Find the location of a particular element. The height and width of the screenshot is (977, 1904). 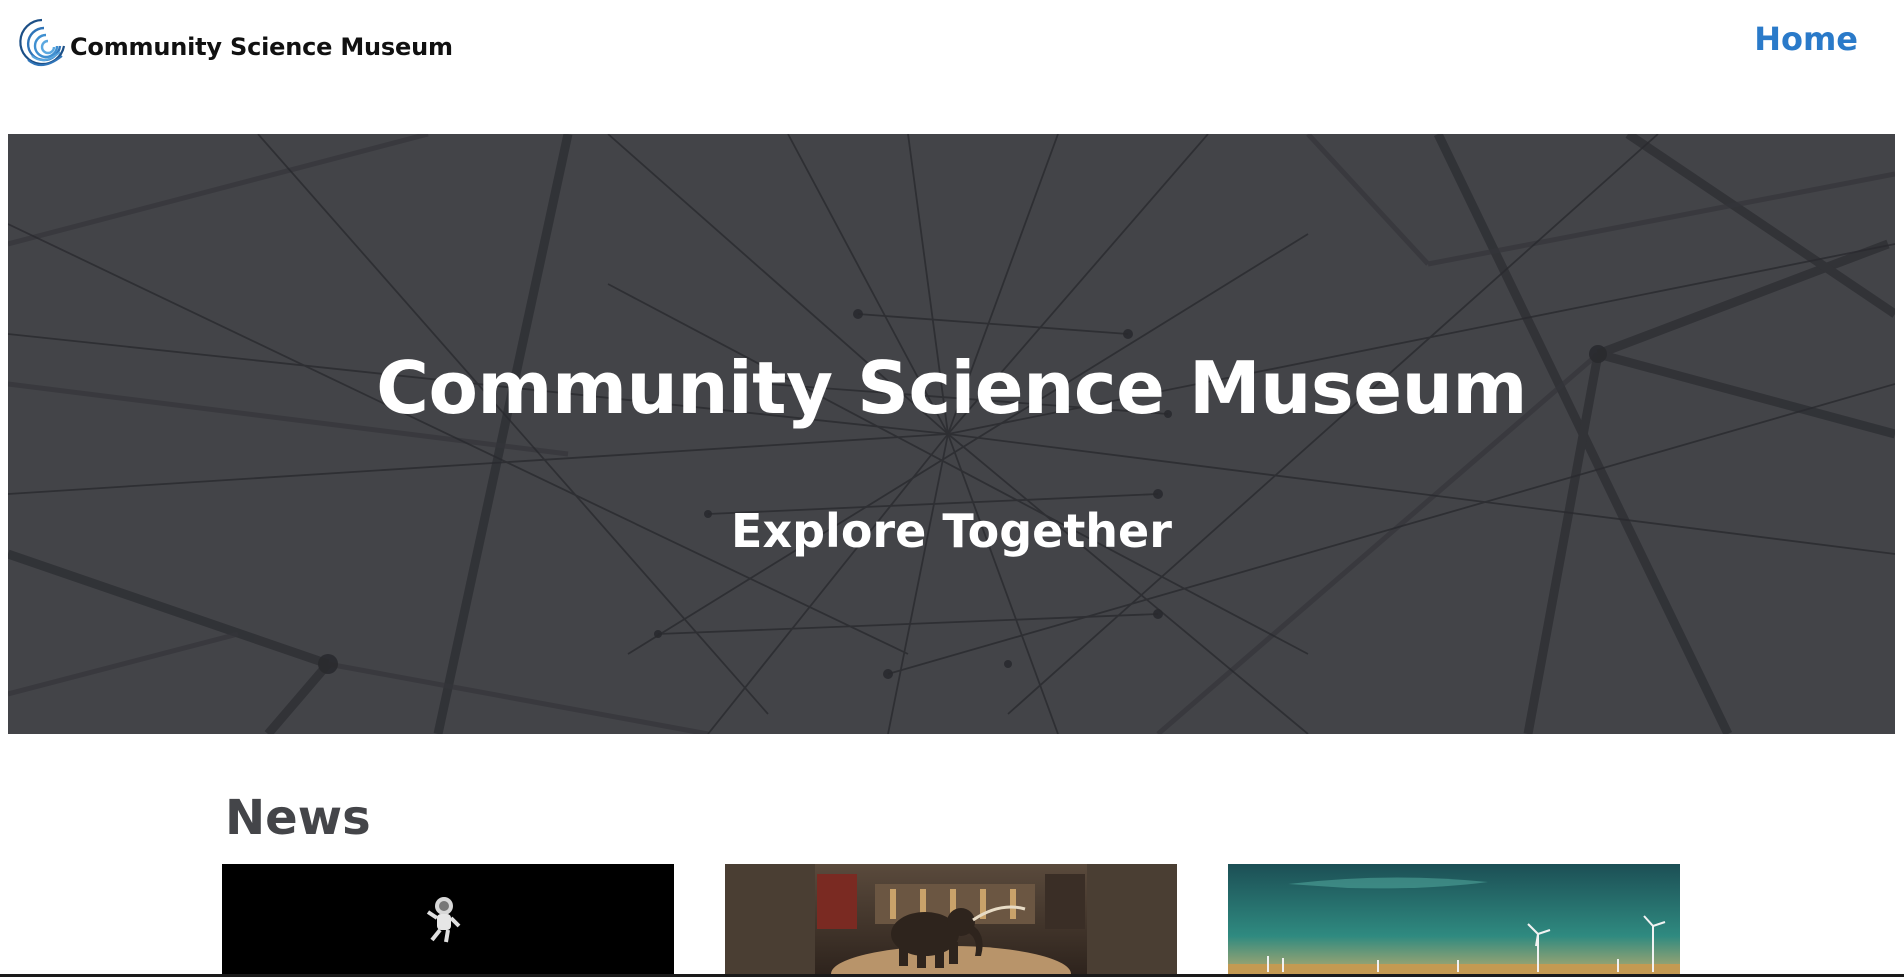

news-card-museum is located at coordinates (951, 920).